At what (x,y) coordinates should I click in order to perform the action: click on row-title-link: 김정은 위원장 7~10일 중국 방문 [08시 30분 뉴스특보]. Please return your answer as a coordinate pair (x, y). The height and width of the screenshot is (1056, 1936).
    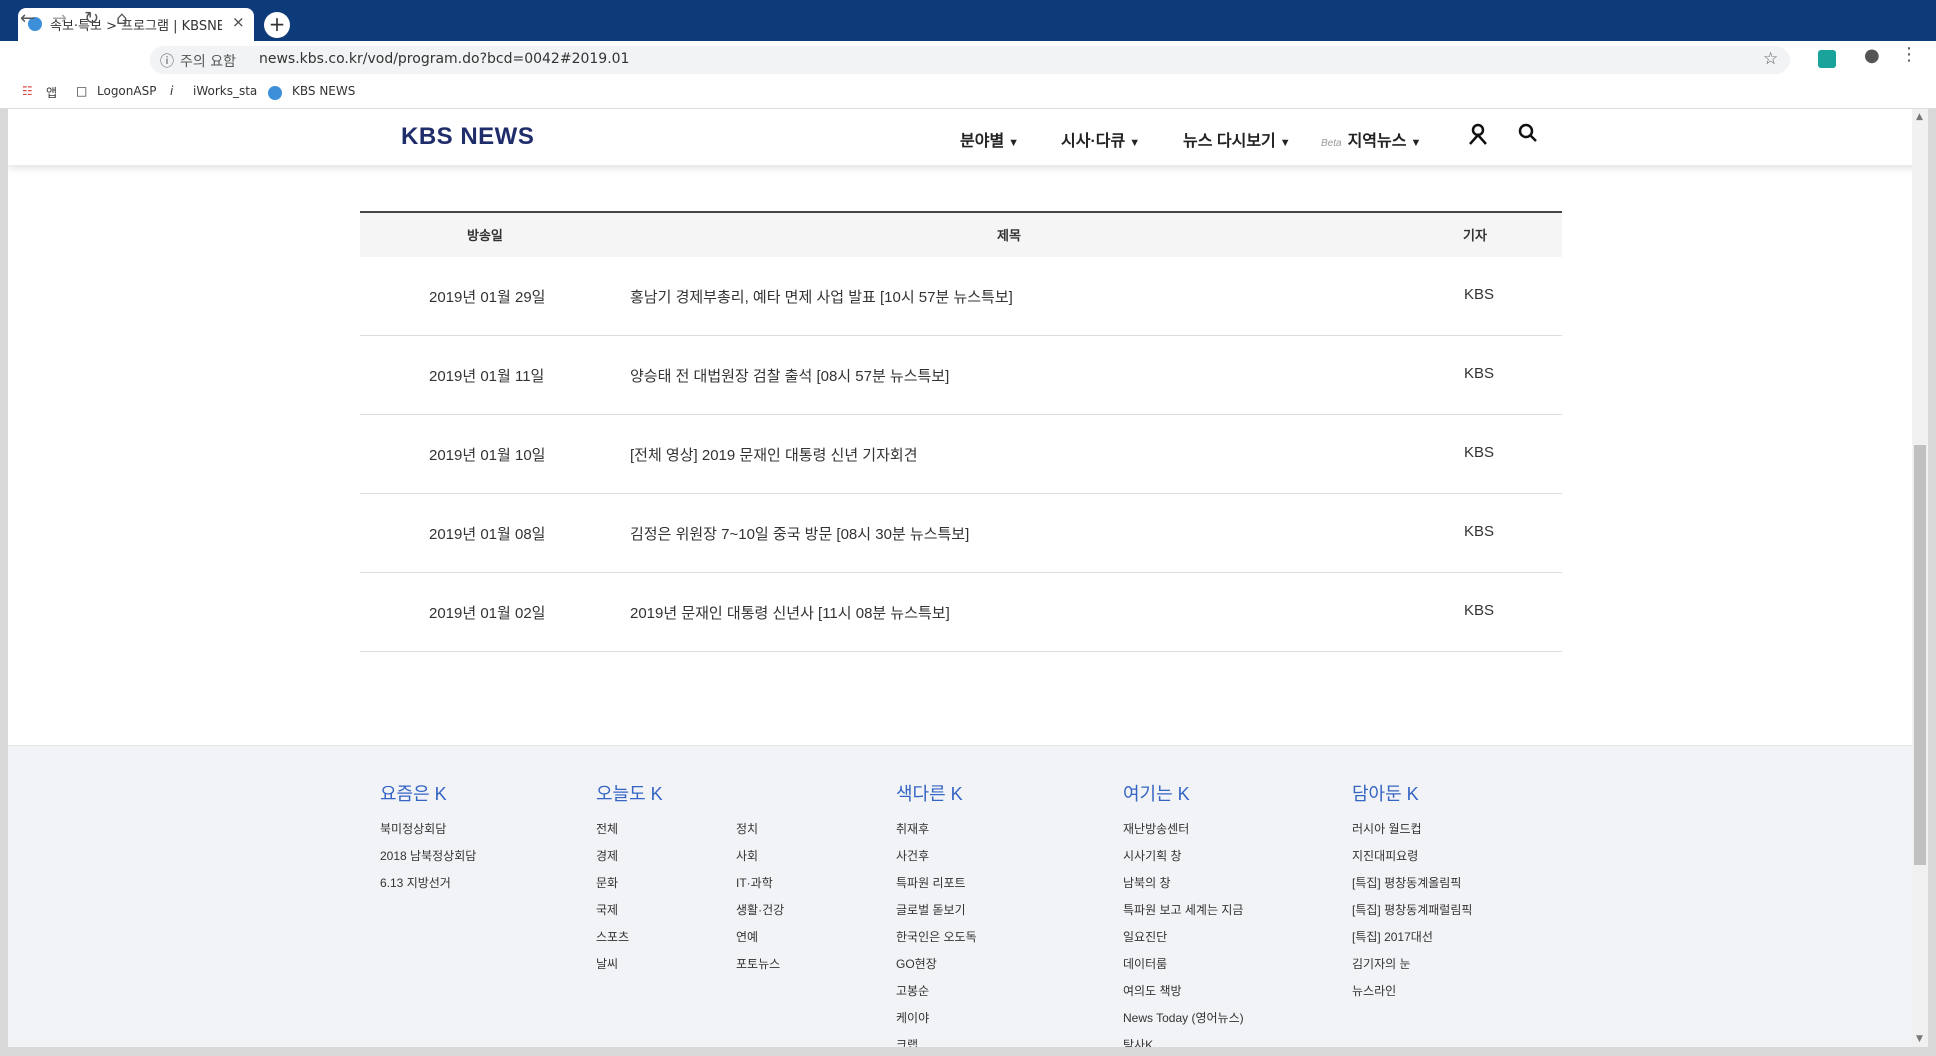
    Looking at the image, I should click on (799, 533).